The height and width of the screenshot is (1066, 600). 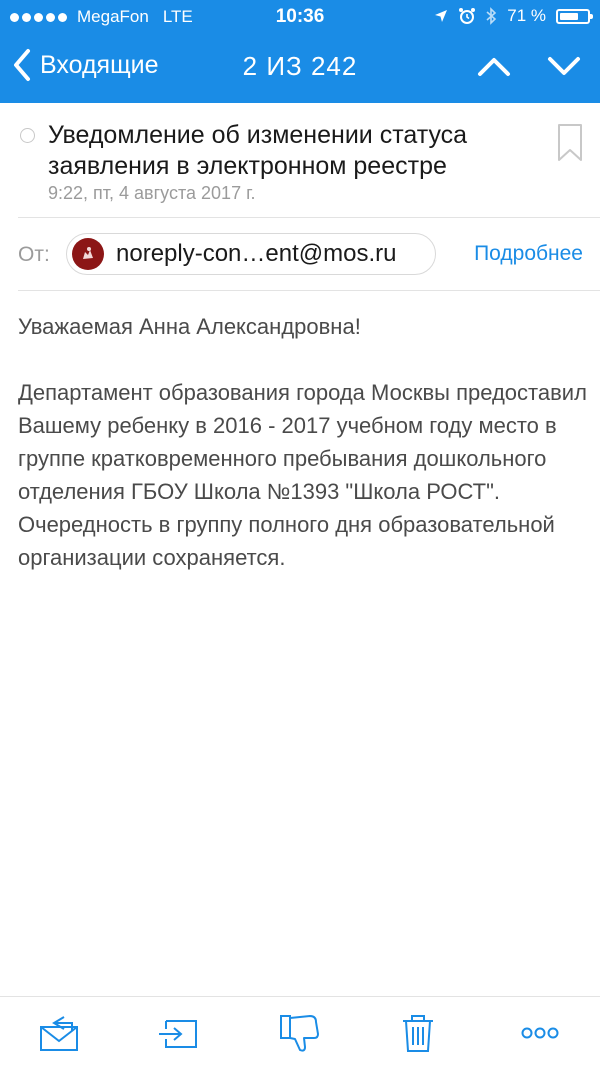 I want to click on more-icon, so click(x=540, y=1033).